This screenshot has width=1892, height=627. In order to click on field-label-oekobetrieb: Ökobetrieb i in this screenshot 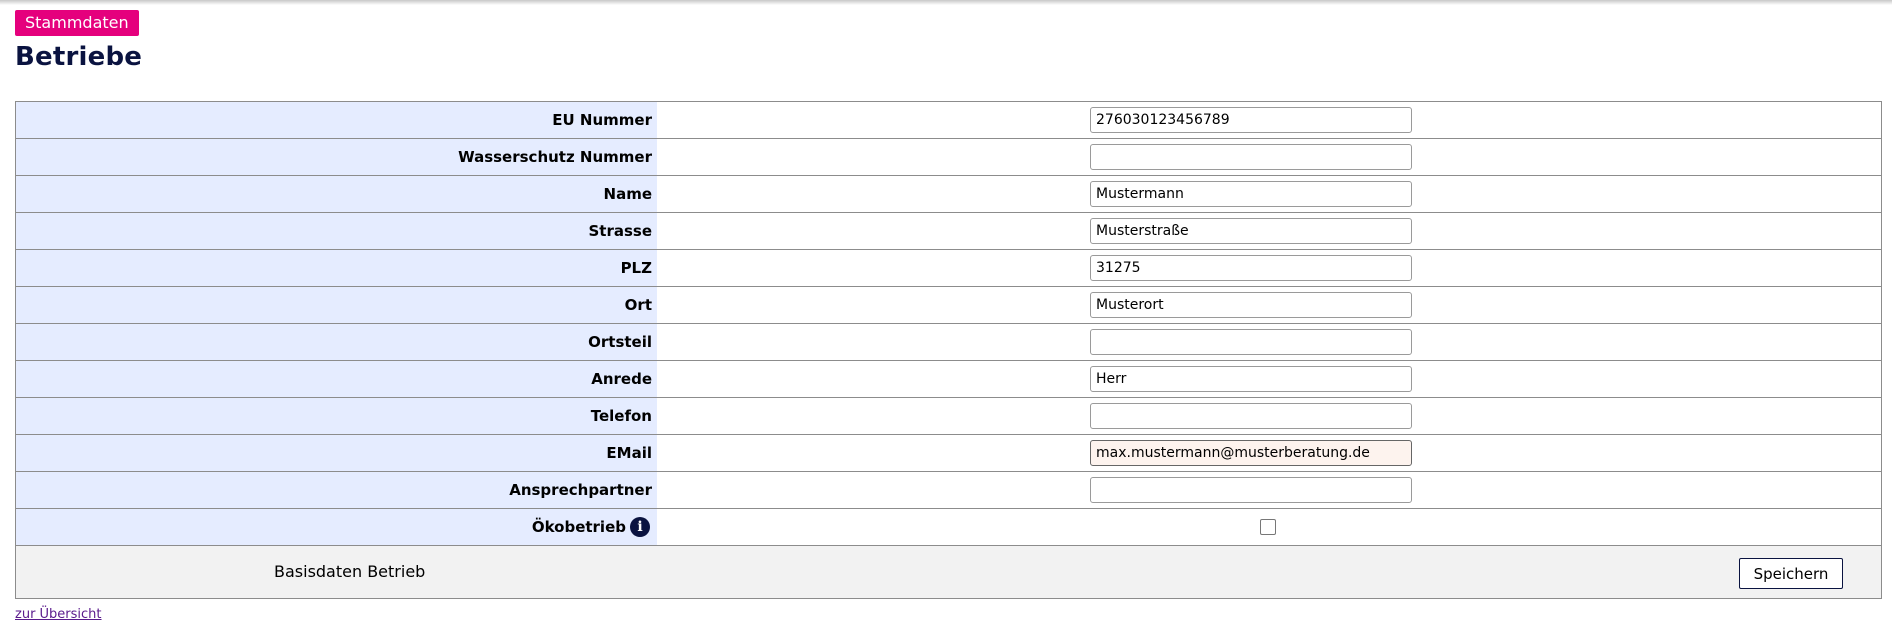, I will do `click(336, 527)`.